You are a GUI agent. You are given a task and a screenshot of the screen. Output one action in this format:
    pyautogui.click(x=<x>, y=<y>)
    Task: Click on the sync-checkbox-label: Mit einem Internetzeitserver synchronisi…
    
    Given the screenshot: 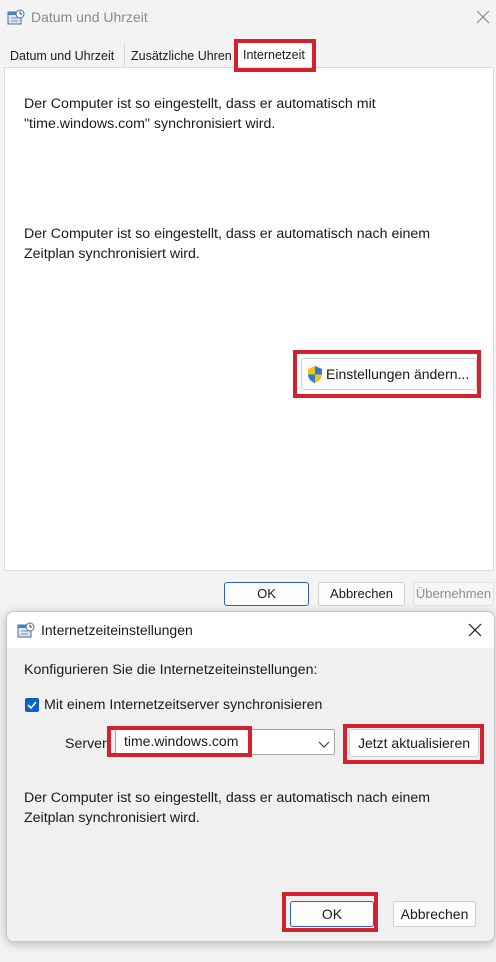 What is the action you would take?
    pyautogui.click(x=183, y=705)
    